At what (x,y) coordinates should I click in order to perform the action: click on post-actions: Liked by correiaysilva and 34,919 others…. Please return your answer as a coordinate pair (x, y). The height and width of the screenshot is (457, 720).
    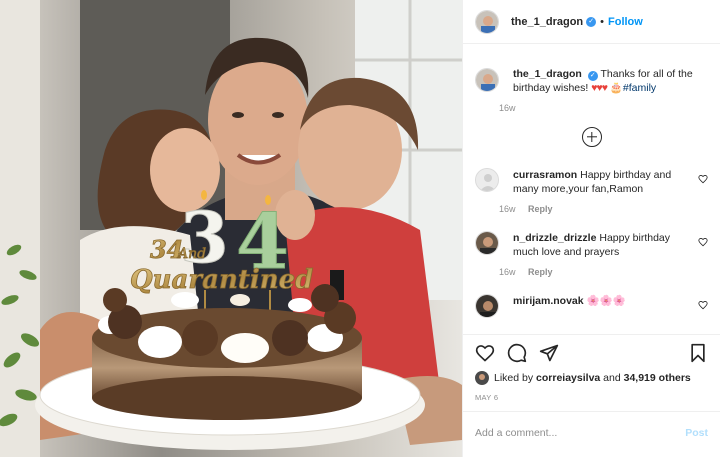
    Looking at the image, I should click on (591, 368).